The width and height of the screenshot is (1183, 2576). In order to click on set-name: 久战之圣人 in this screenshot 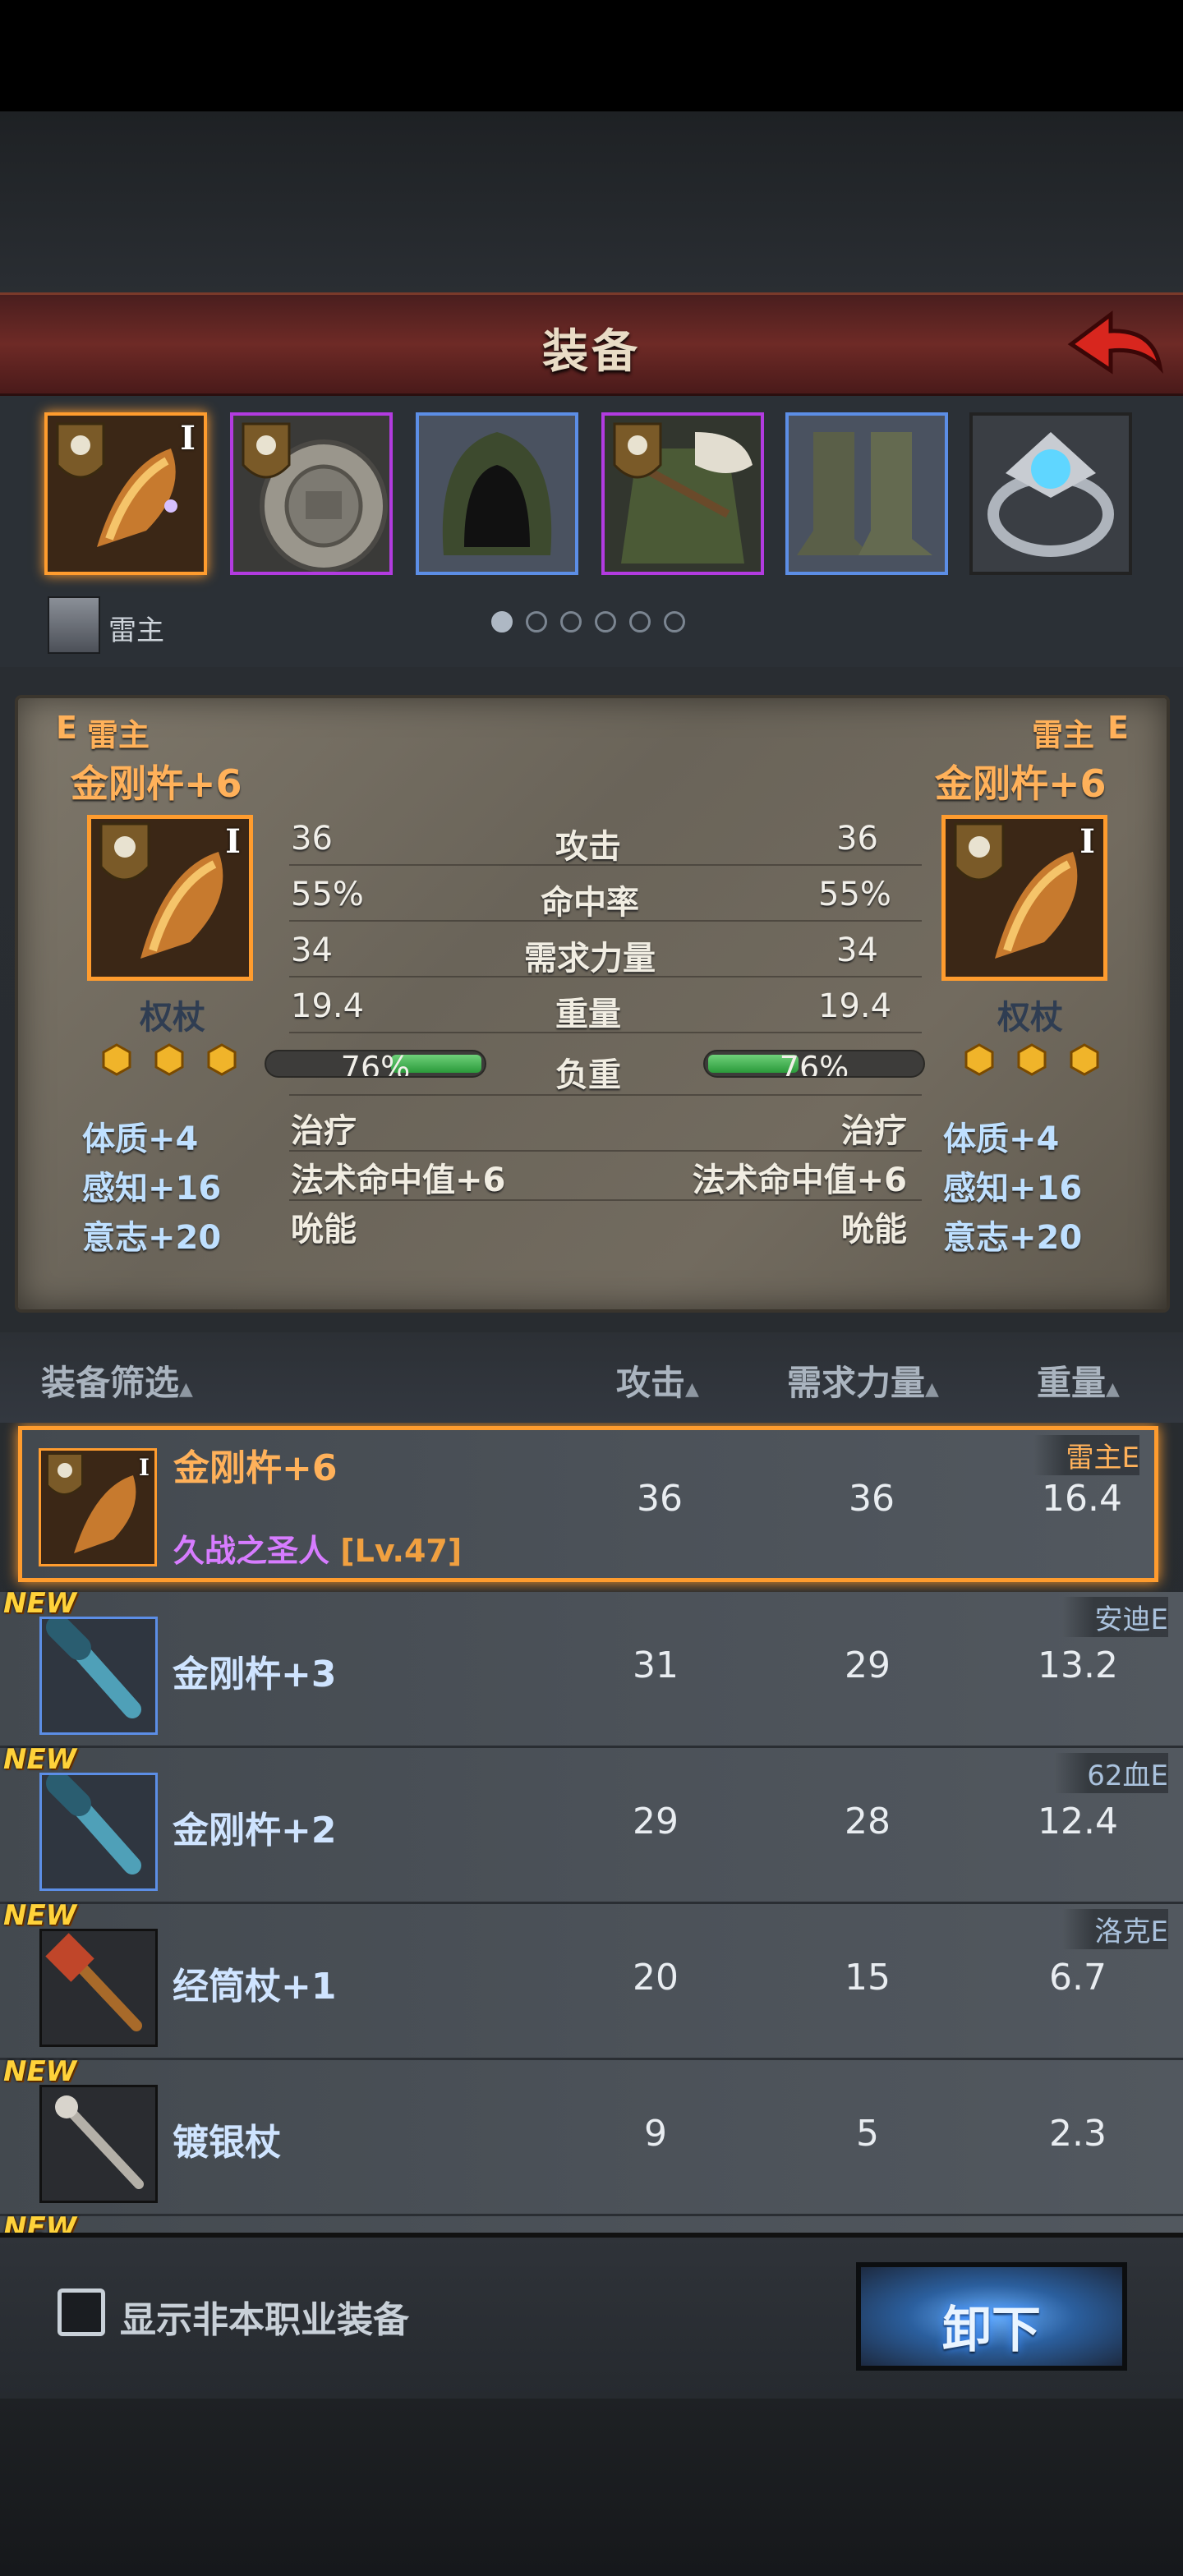, I will do `click(251, 1551)`.